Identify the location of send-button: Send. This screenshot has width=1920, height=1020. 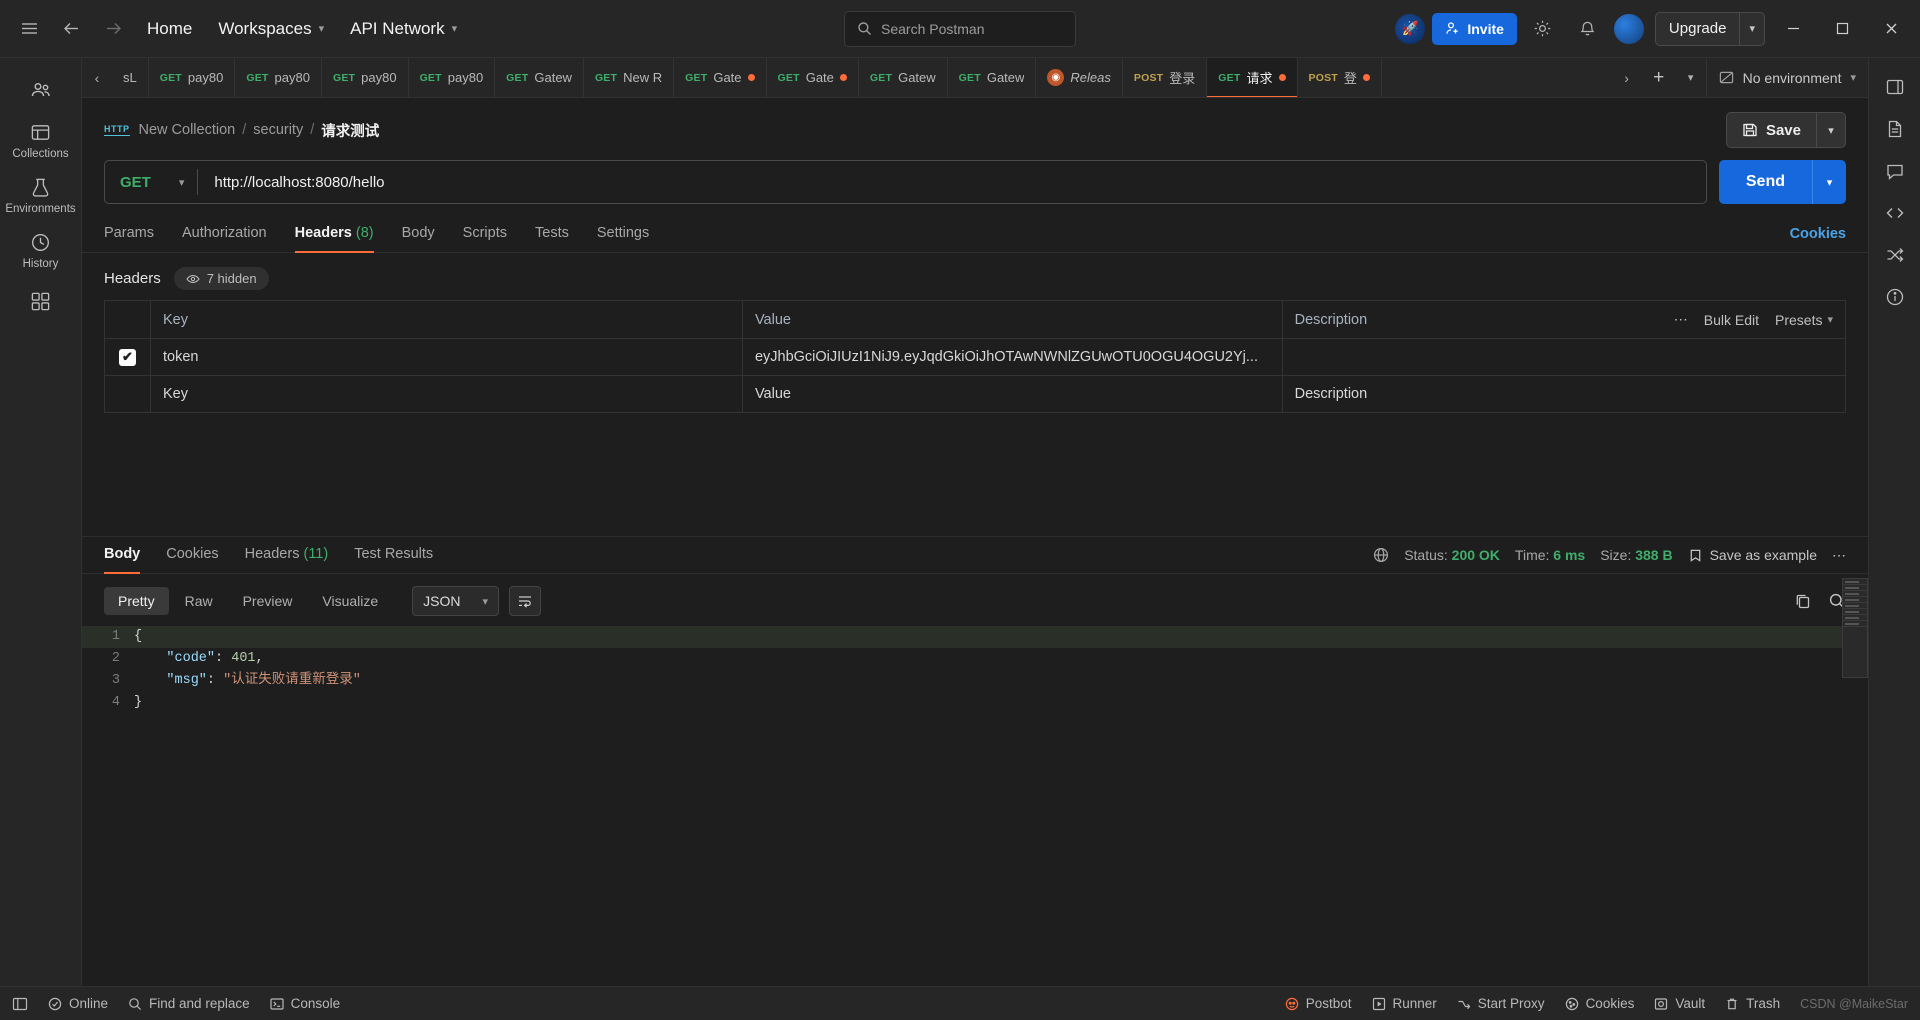
(1765, 182).